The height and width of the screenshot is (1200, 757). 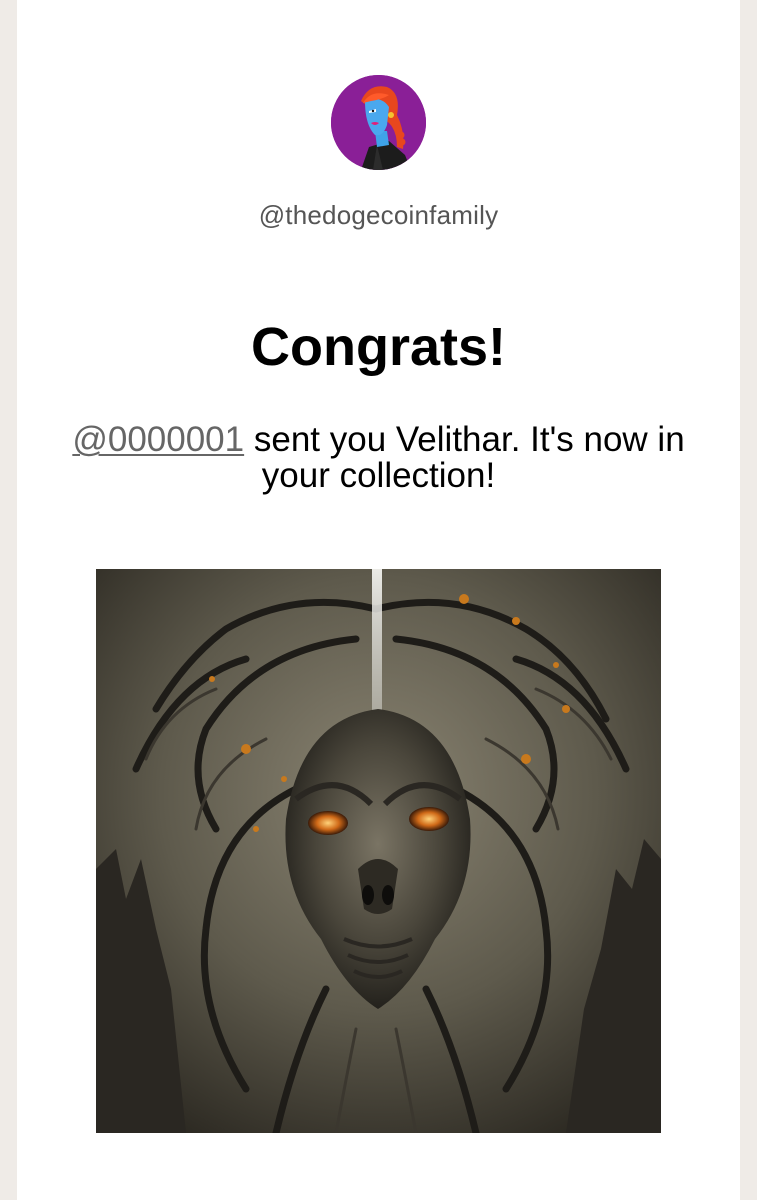 What do you see at coordinates (158, 439) in the screenshot?
I see `sender-handle-link: @0000001` at bounding box center [158, 439].